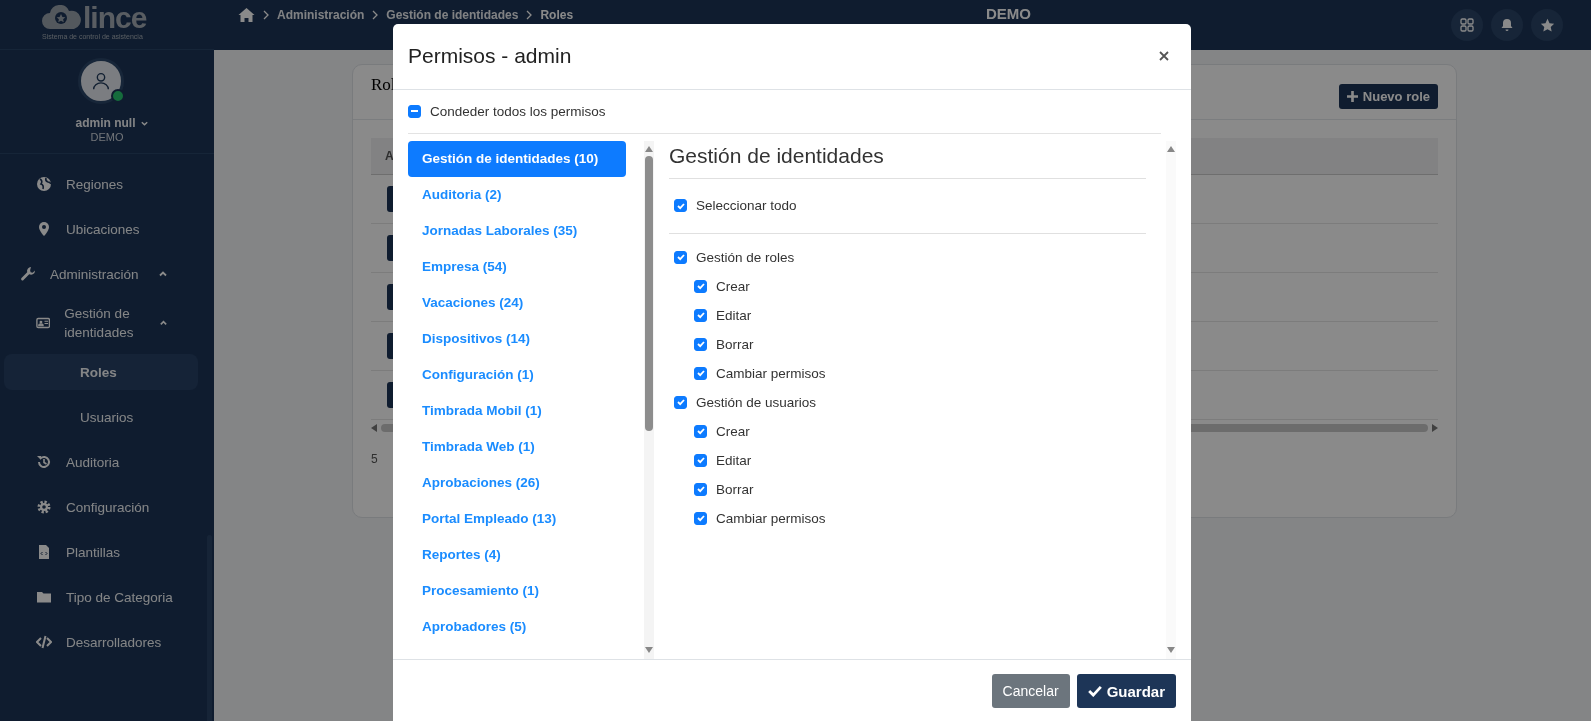 The height and width of the screenshot is (721, 1591). I want to click on category-tab: Aprobaciones (26), so click(517, 482).